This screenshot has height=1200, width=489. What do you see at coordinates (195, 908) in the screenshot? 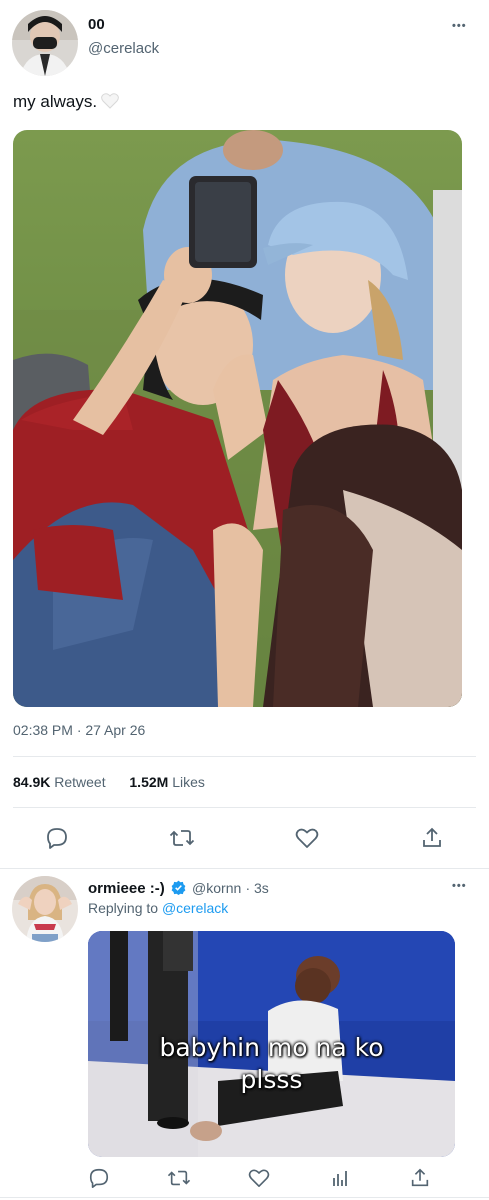
I see `replying-to-handle: @cerelack` at bounding box center [195, 908].